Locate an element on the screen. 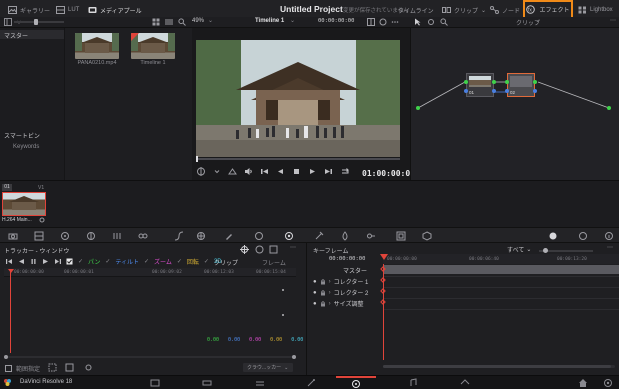 This screenshot has height=389, width=619. timeline-name: Timeline 1 is located at coordinates (269, 21).